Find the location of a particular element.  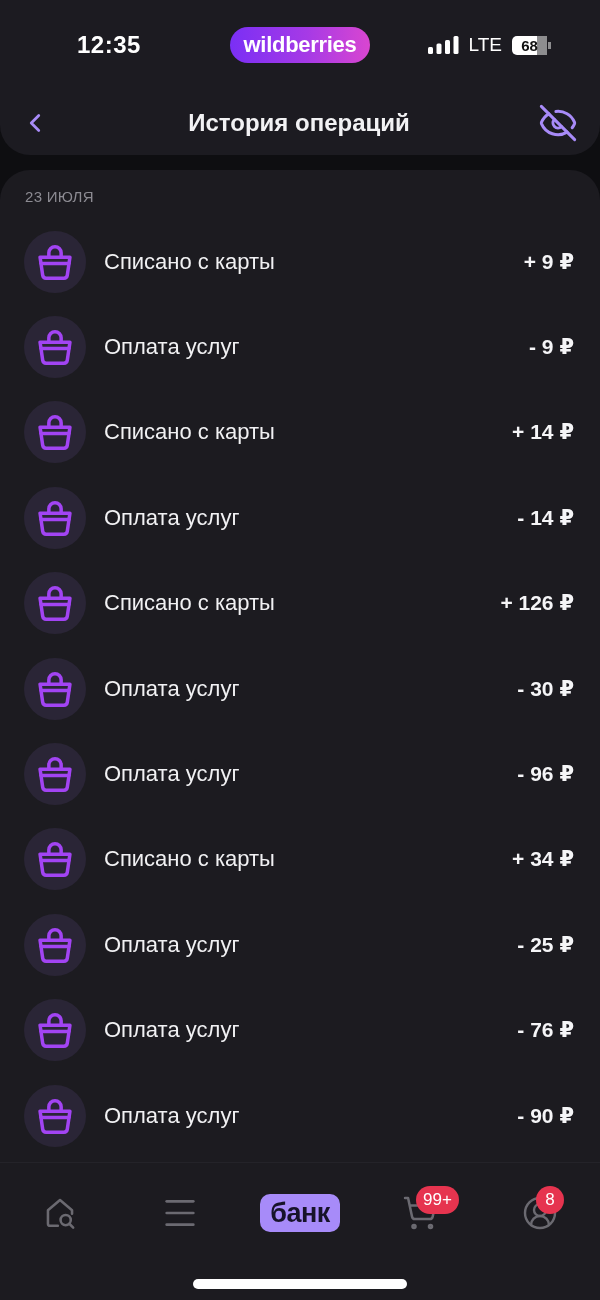

battery-indicator: 68 is located at coordinates (532, 45).